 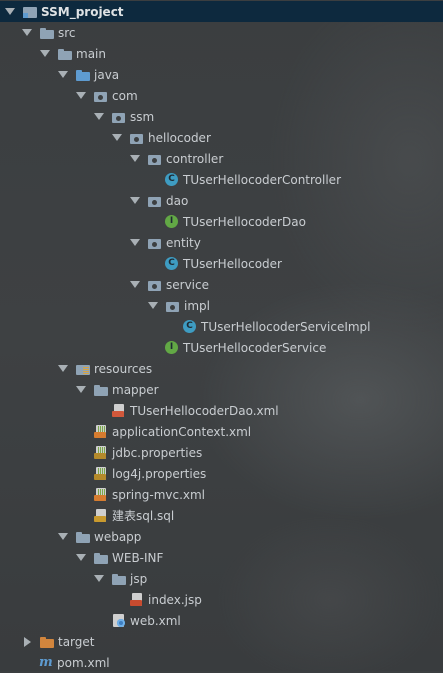 I want to click on tree-row-dao: dao, so click(x=221, y=200).